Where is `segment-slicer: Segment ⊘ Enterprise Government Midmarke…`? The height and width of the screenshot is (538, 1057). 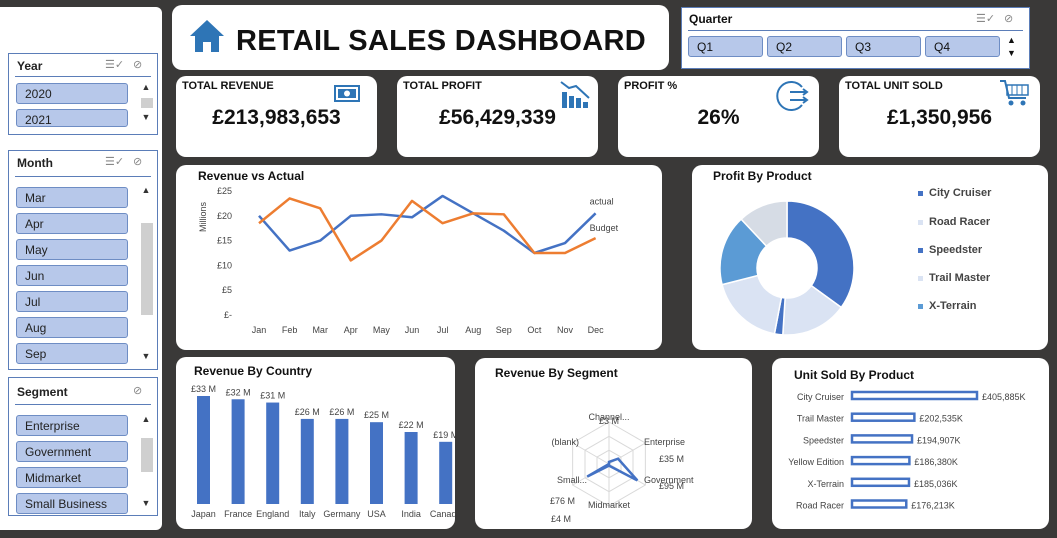
segment-slicer: Segment ⊘ Enterprise Government Midmarke… is located at coordinates (83, 446).